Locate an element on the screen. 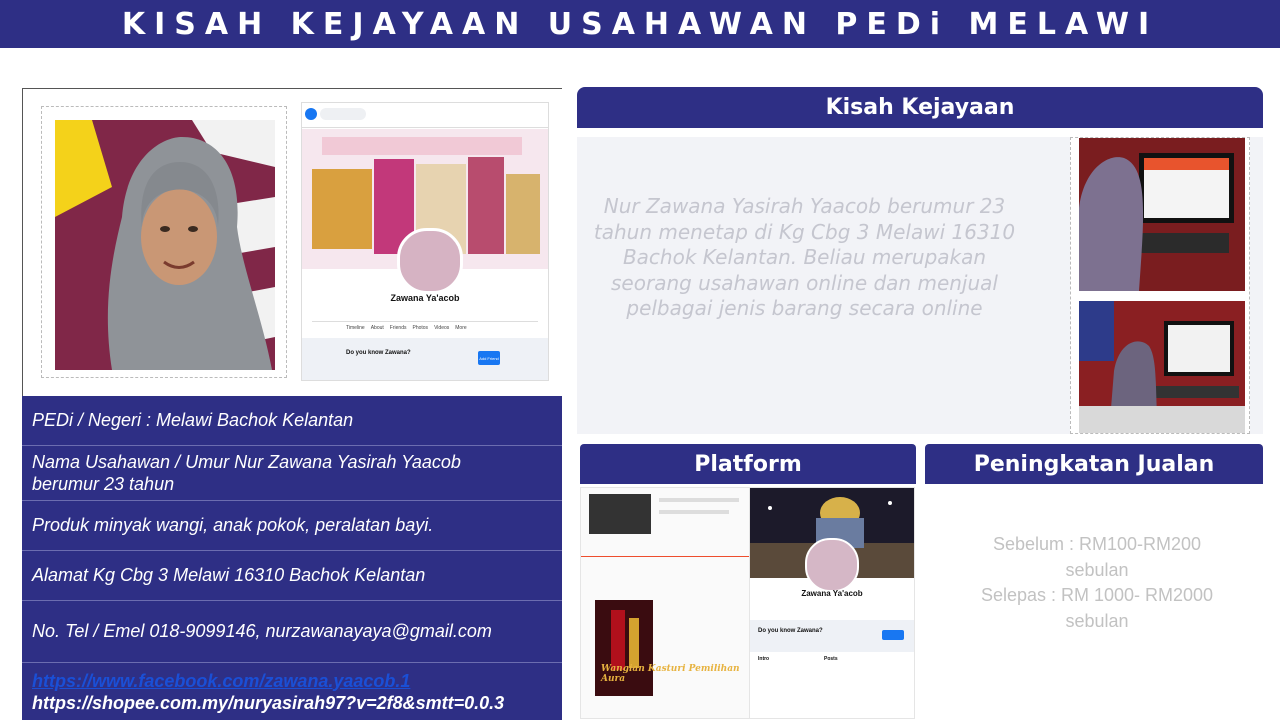 The image size is (1280, 720). tab-photos: Photos is located at coordinates (420, 328).